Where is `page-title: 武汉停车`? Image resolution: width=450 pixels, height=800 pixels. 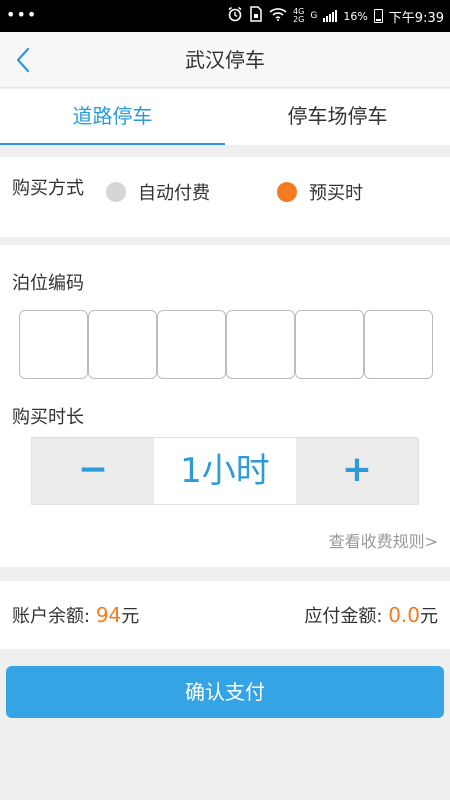
page-title: 武汉停车 is located at coordinates (225, 60).